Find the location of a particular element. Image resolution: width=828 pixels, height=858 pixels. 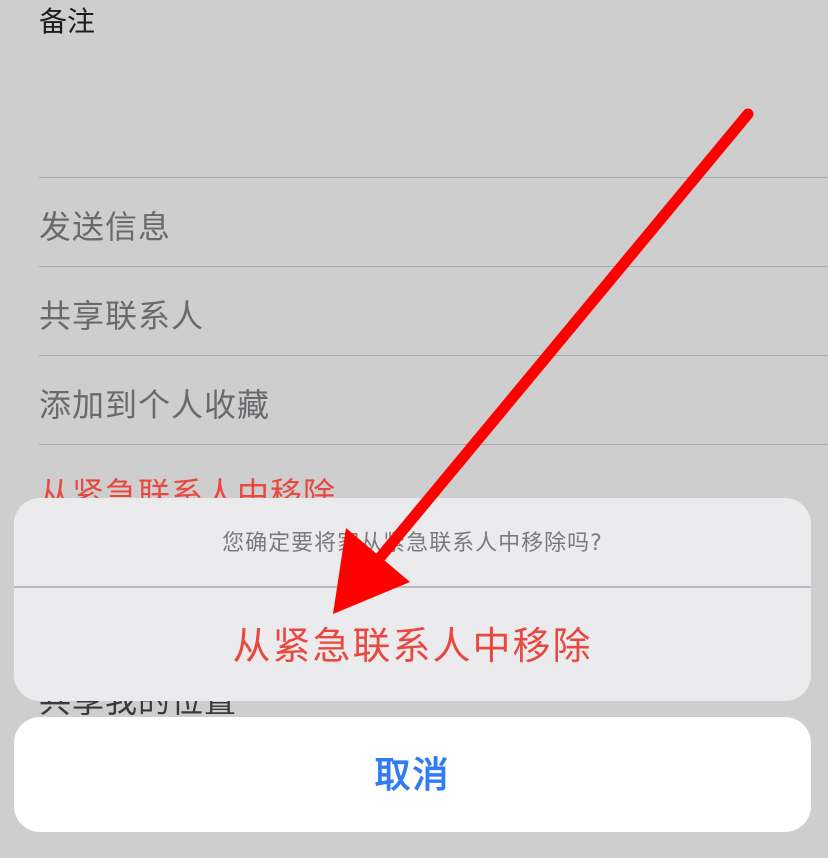

baidu-watermark: Bai du 经验 jingyan.baidu.com is located at coordinates (697, 801).